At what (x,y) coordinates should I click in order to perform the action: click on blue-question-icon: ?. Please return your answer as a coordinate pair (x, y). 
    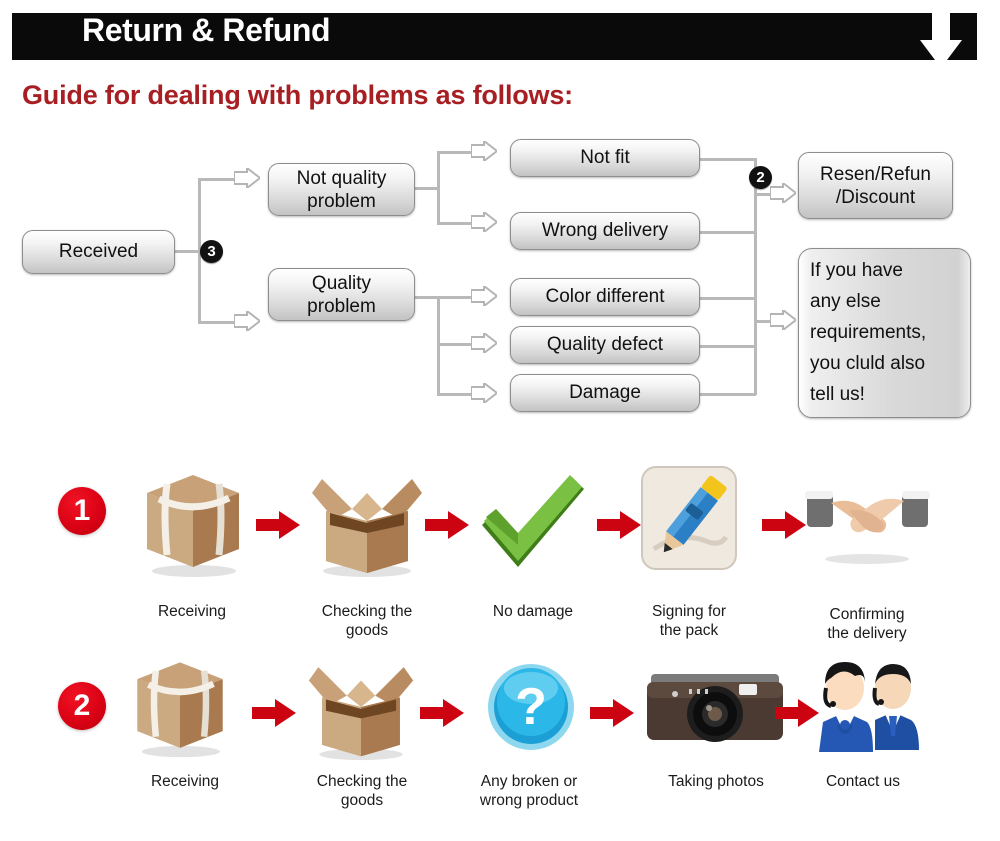
    Looking at the image, I should click on (531, 707).